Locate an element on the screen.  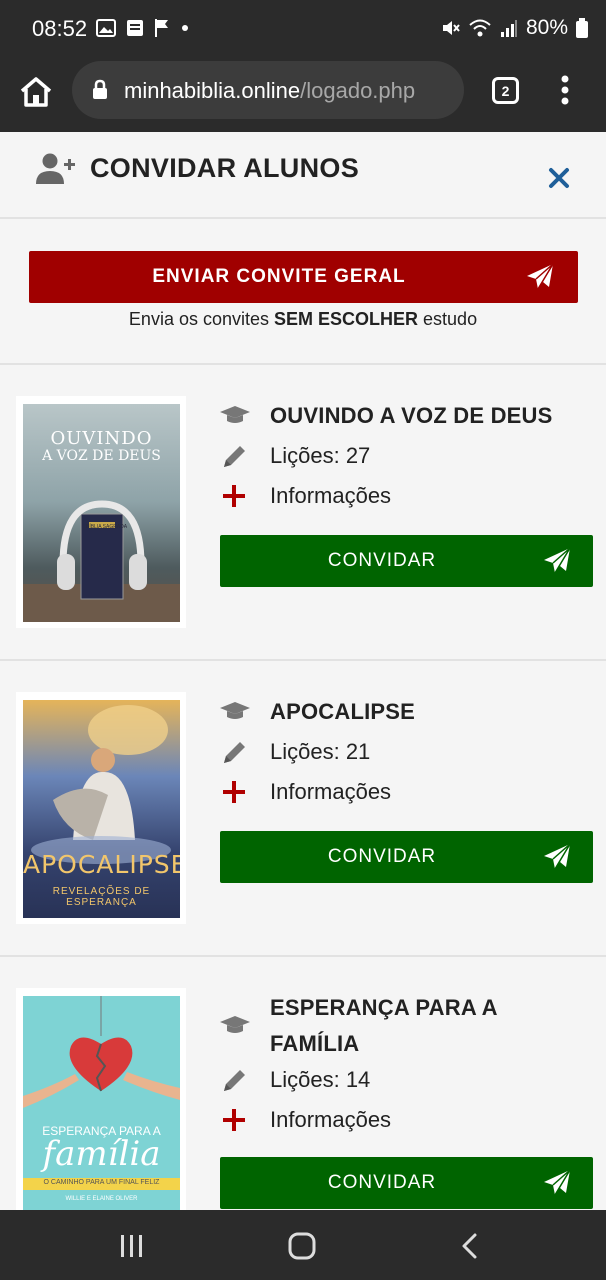
flag-icon is located at coordinates (161, 28).